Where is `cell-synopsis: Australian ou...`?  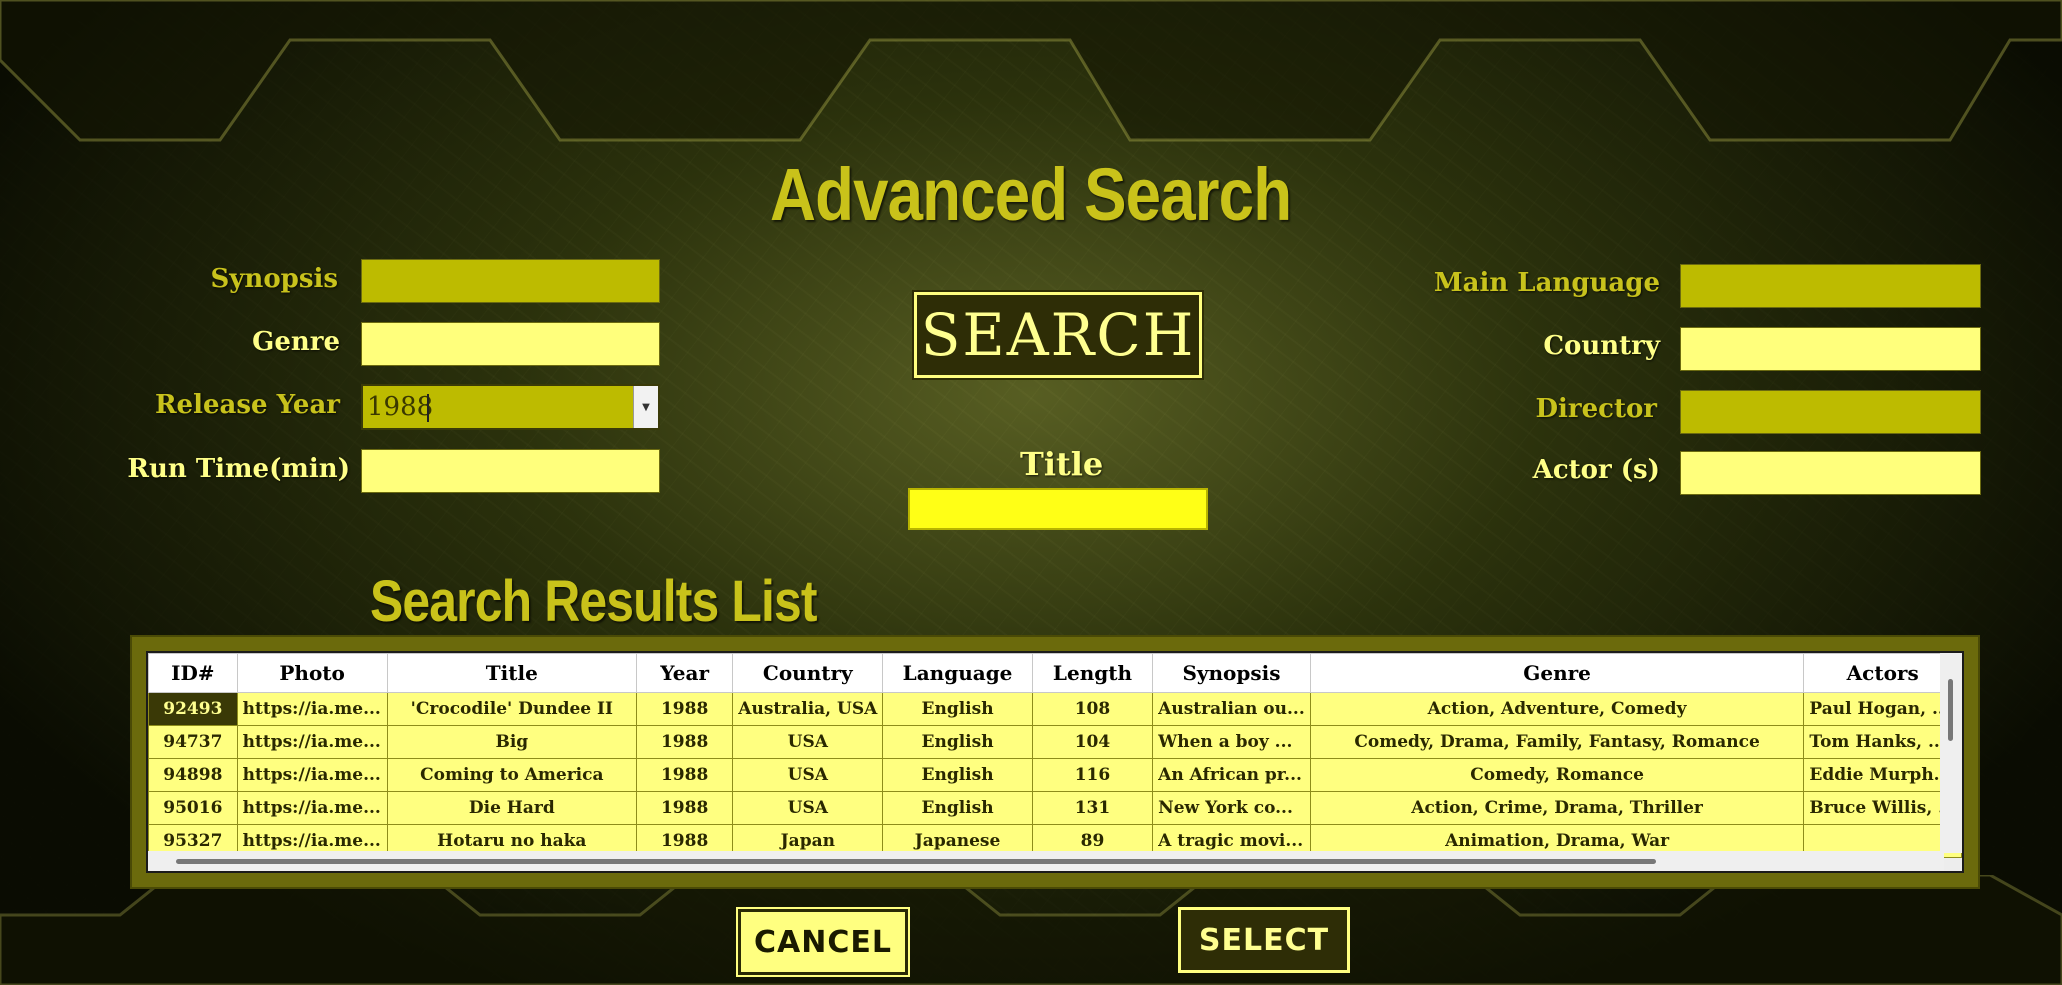 cell-synopsis: Australian ou... is located at coordinates (1231, 709).